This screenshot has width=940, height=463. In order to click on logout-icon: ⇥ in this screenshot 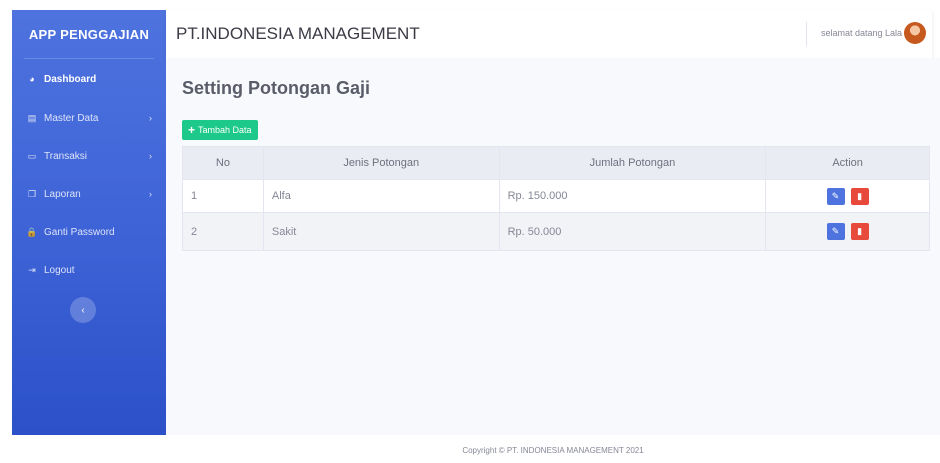, I will do `click(32, 269)`.